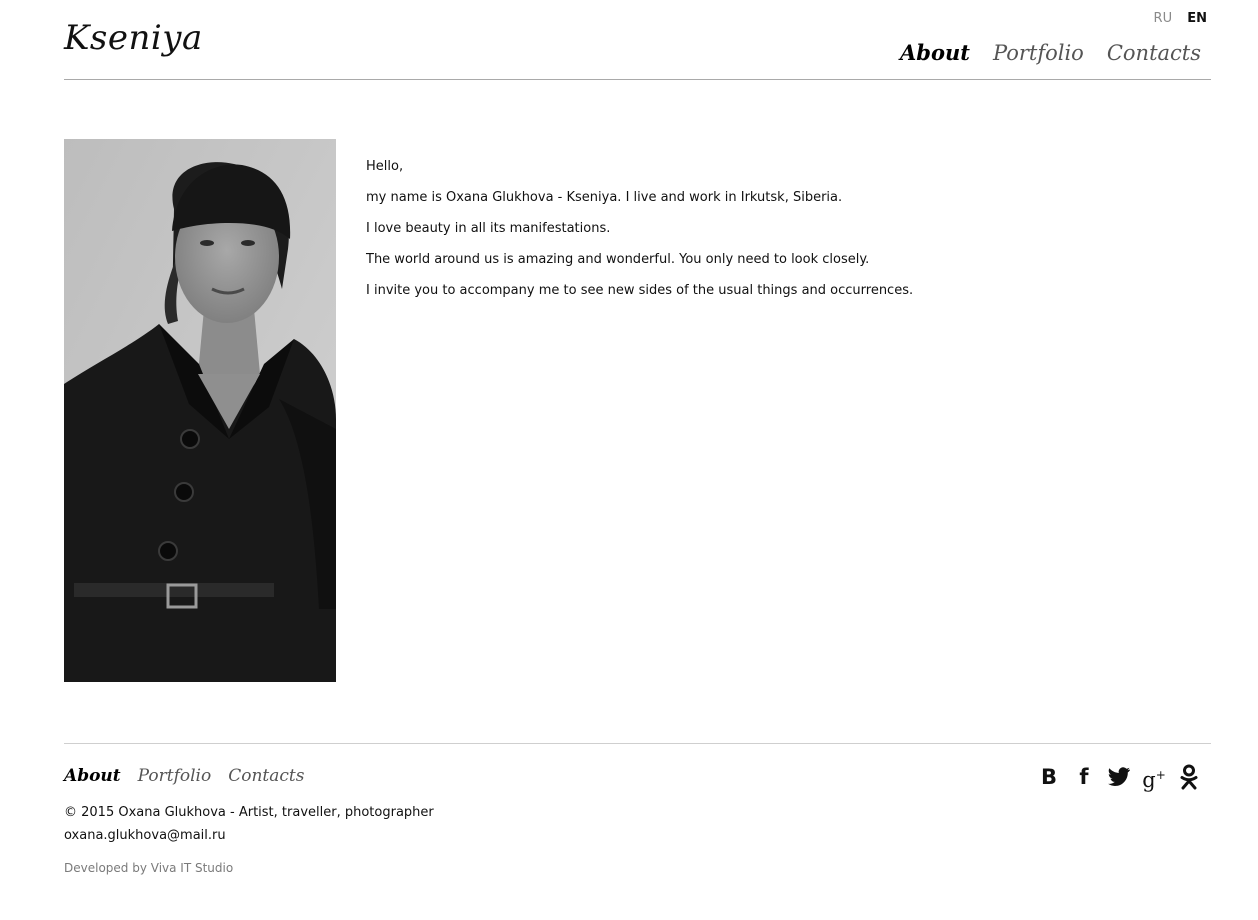 Image resolution: width=1258 pixels, height=920 pixels. I want to click on language-switcher: RU EN, so click(1175, 19).